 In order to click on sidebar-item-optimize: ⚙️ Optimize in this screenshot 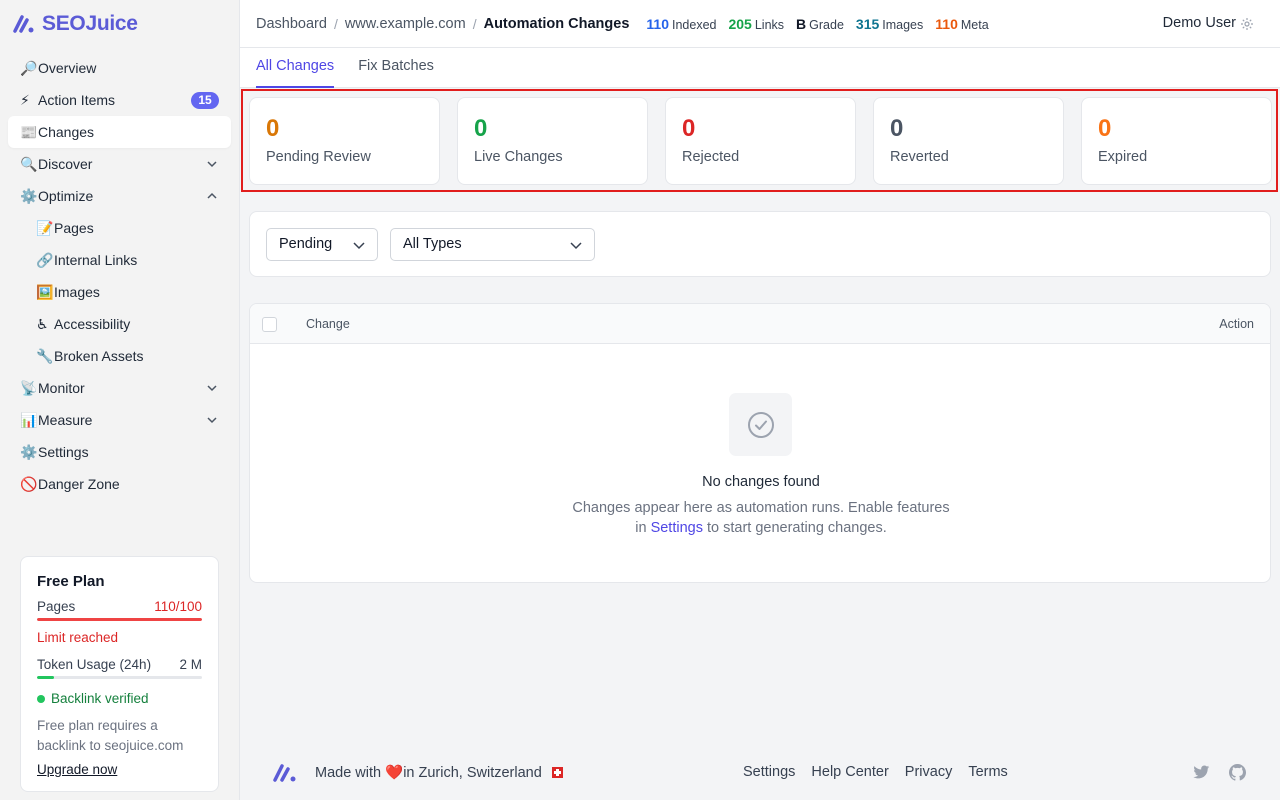, I will do `click(119, 196)`.